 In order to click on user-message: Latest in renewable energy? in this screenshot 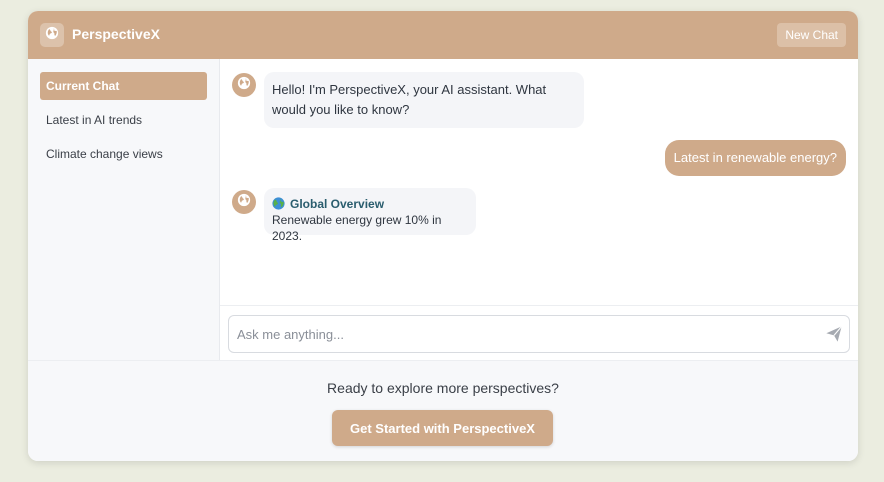, I will do `click(755, 158)`.